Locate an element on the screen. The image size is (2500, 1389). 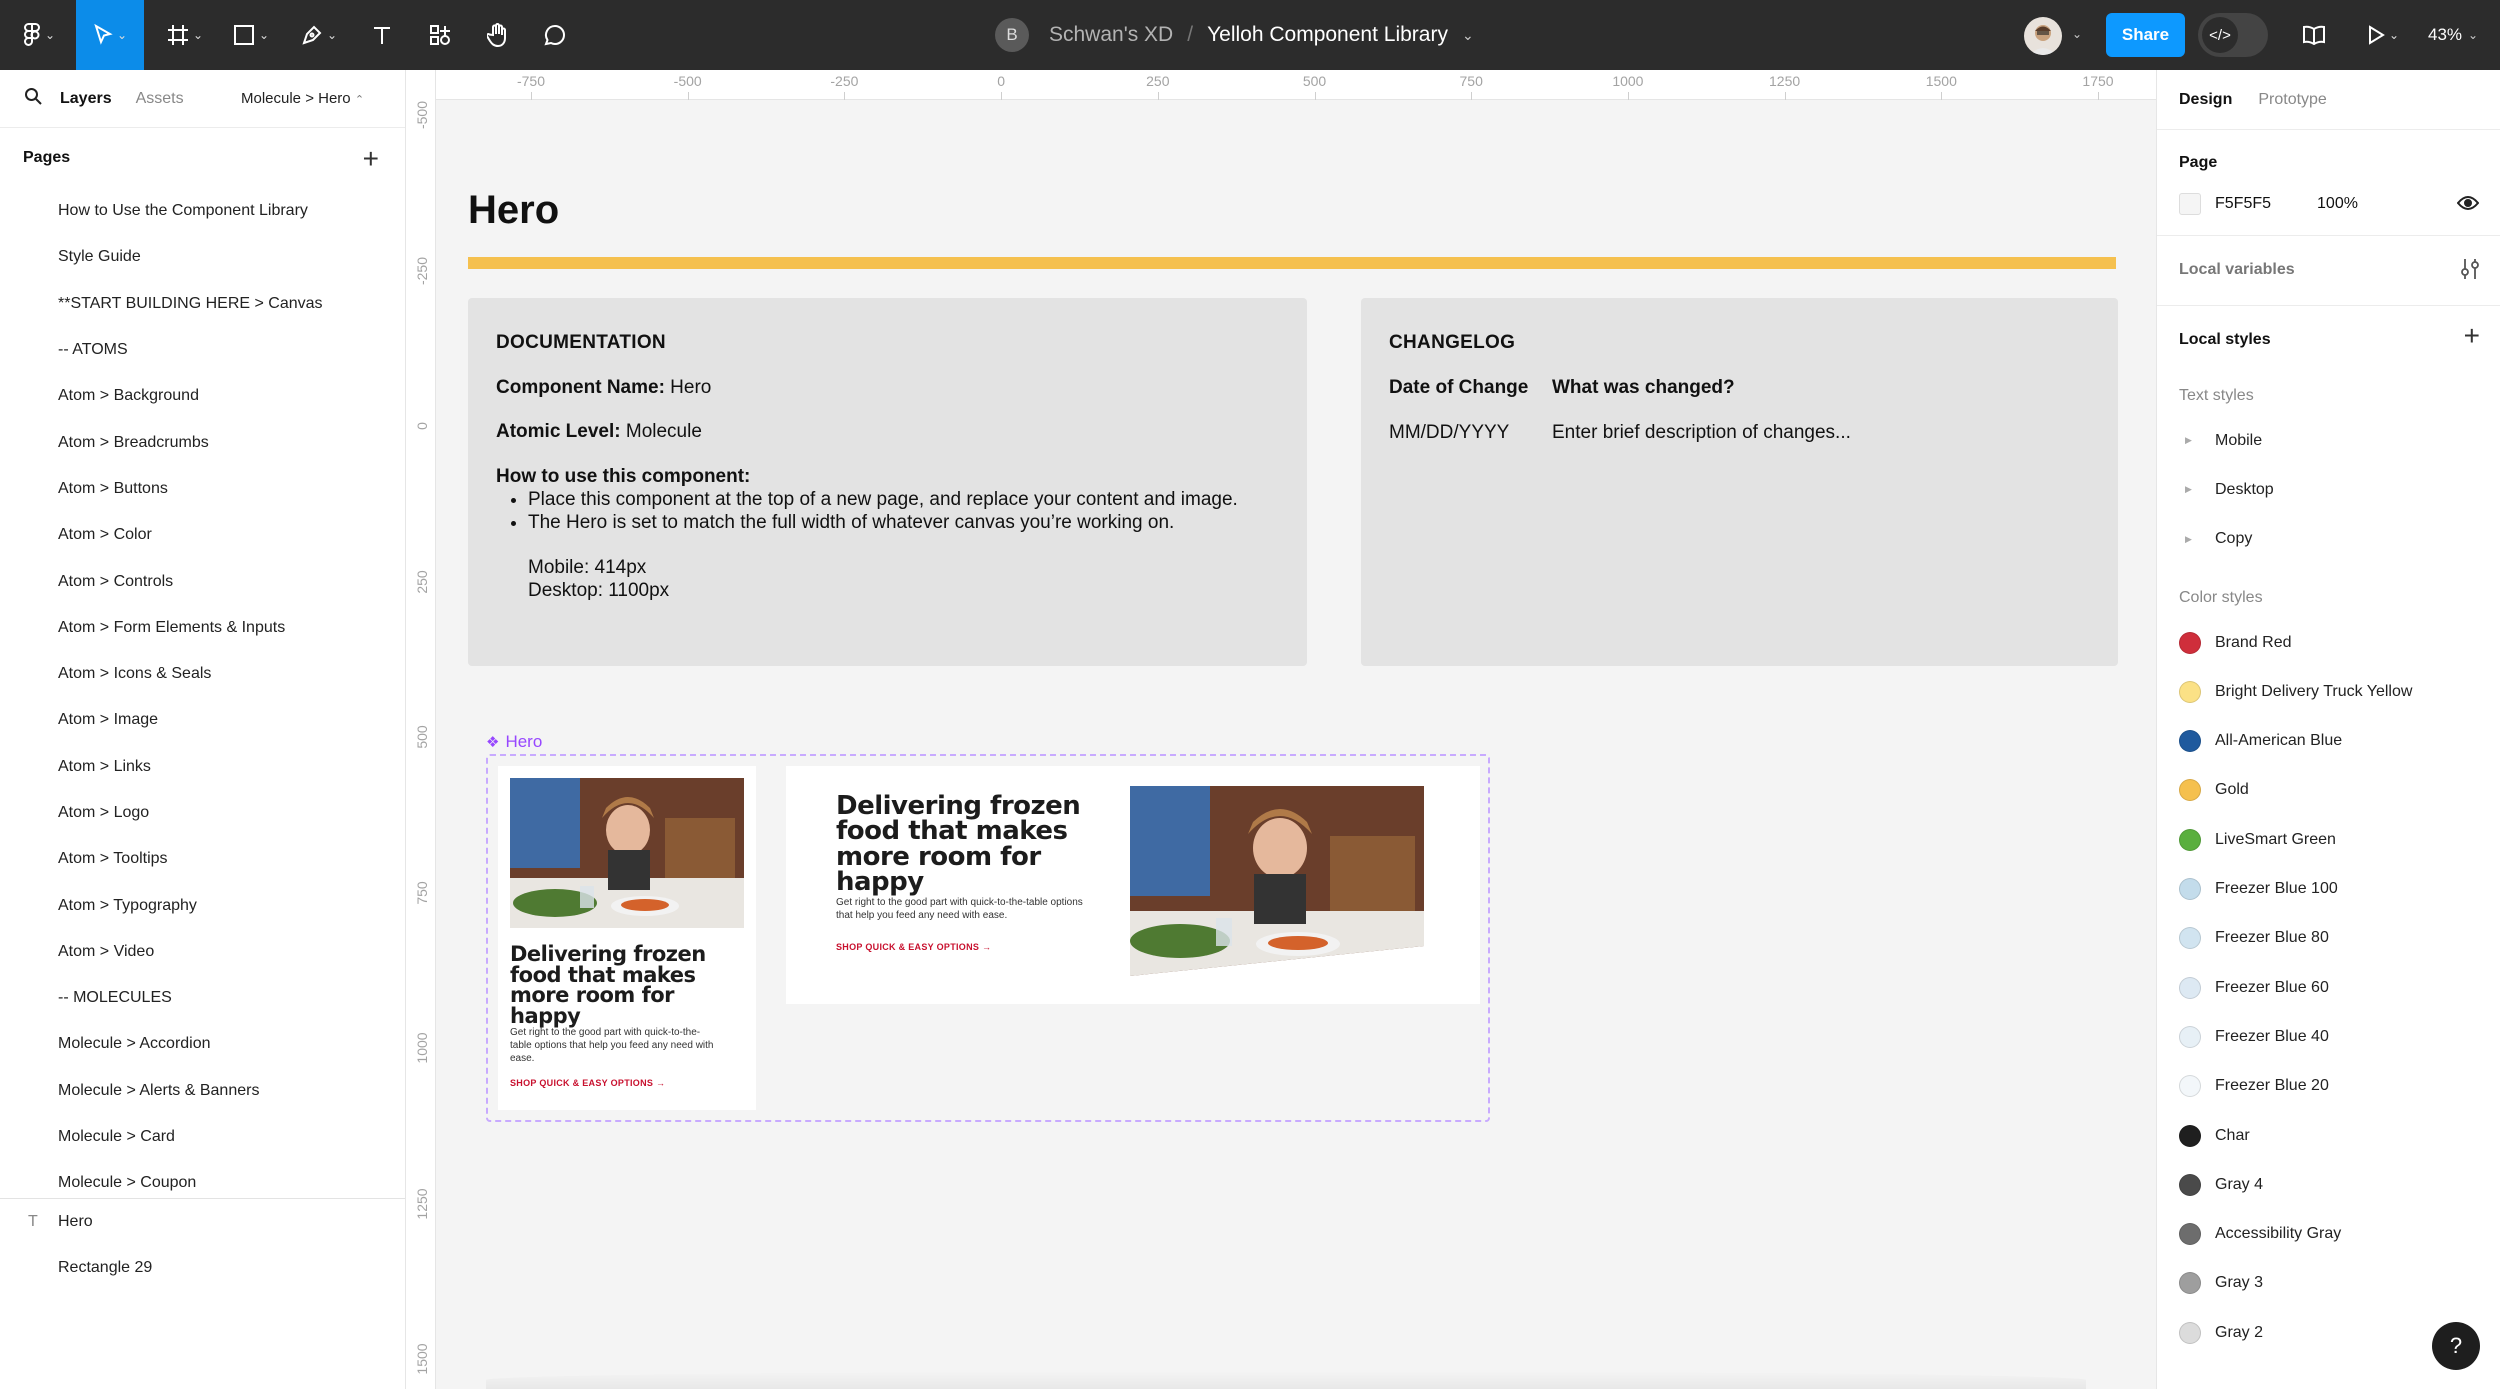
page-name: Atom > Background is located at coordinates (128, 396).